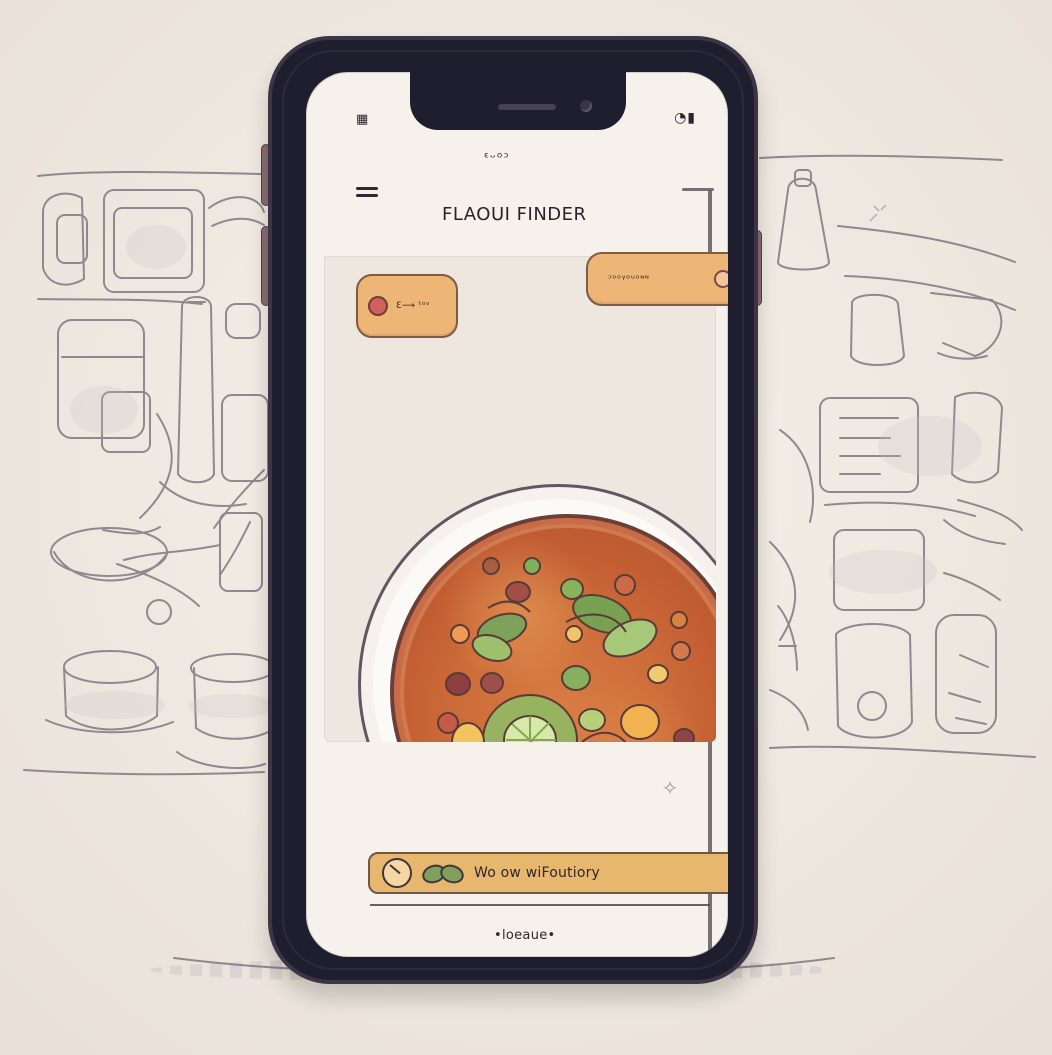 The height and width of the screenshot is (1055, 1052). Describe the element at coordinates (566, 649) in the screenshot. I see `soup-ingredients` at that location.